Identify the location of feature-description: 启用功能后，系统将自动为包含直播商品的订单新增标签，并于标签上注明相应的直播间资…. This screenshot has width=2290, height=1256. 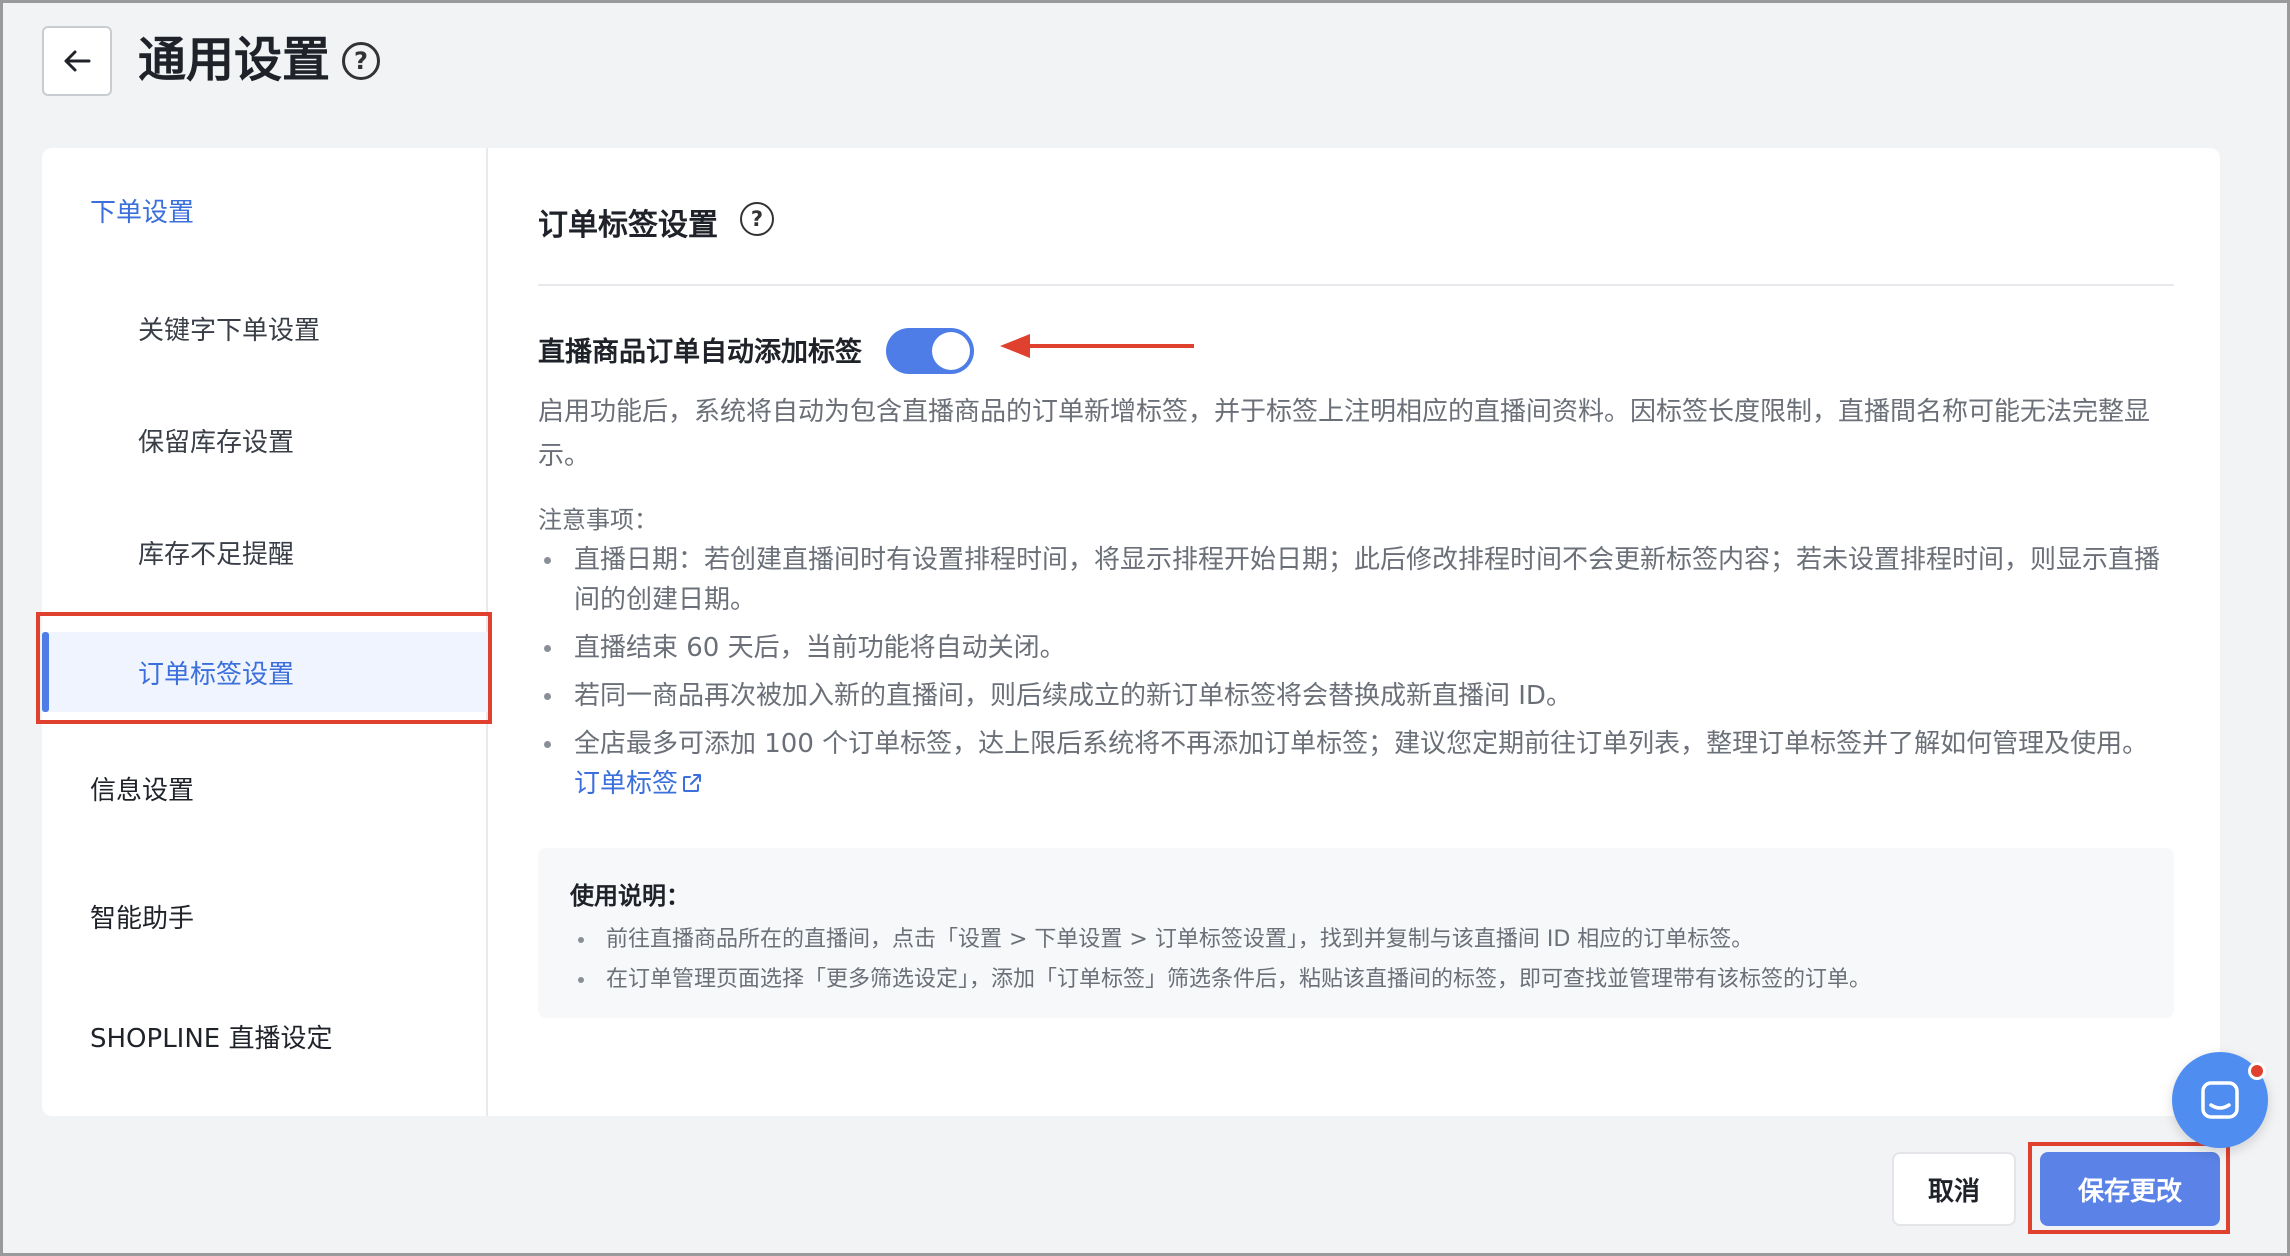
(1344, 434).